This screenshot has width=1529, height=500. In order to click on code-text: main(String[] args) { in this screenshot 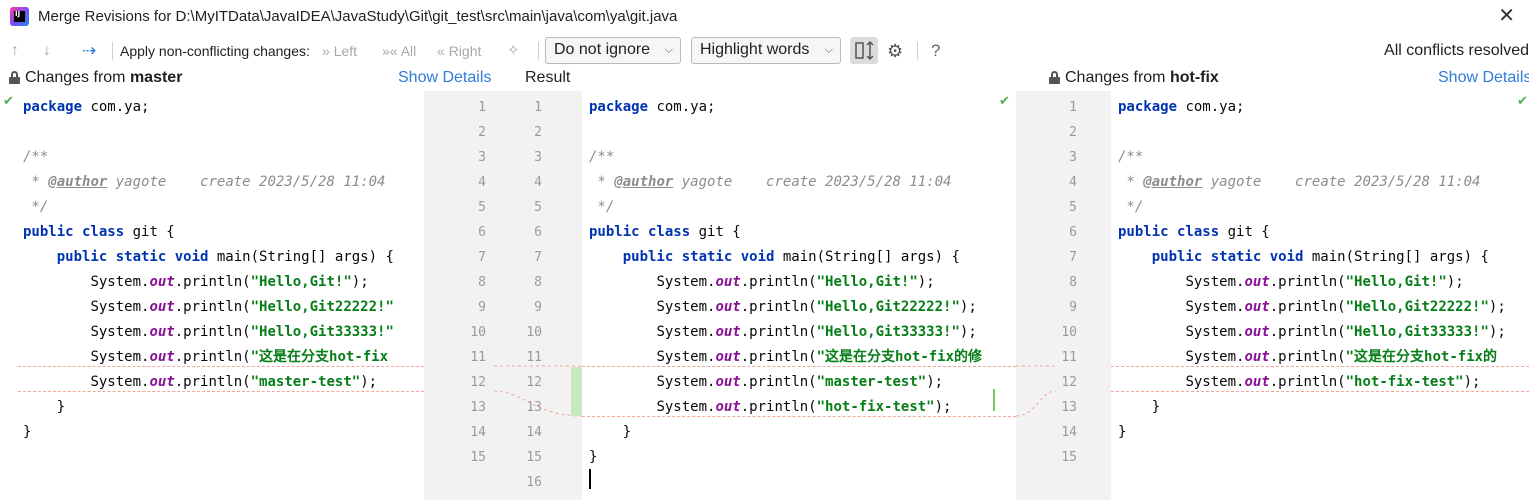, I will do `click(301, 257)`.